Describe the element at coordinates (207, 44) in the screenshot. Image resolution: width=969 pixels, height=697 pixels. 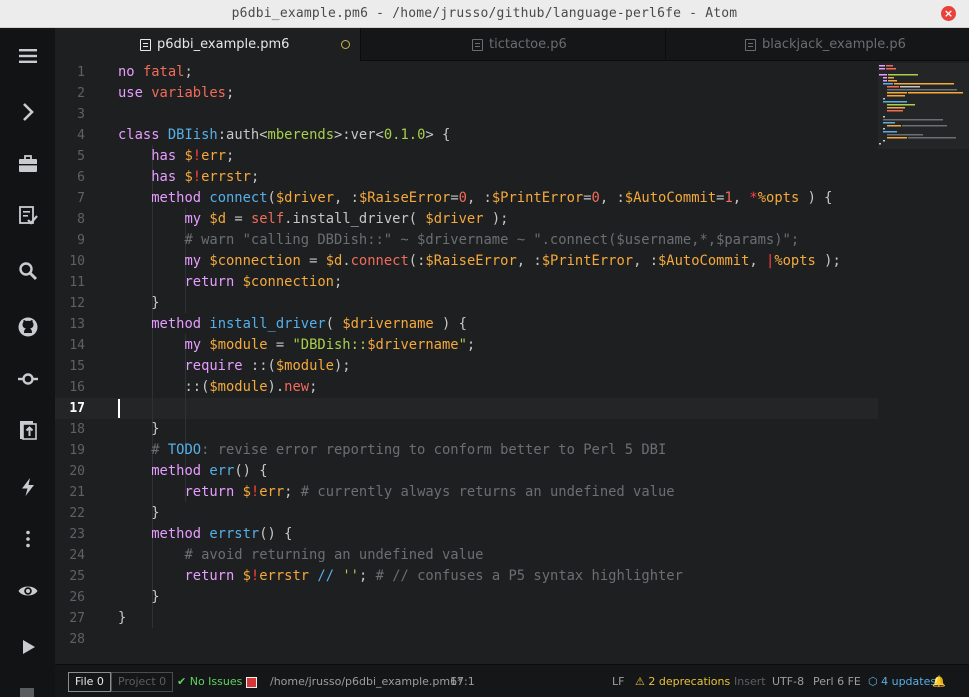
I see `tab-p6dbi-example: p6dbi_example.pm6` at that location.